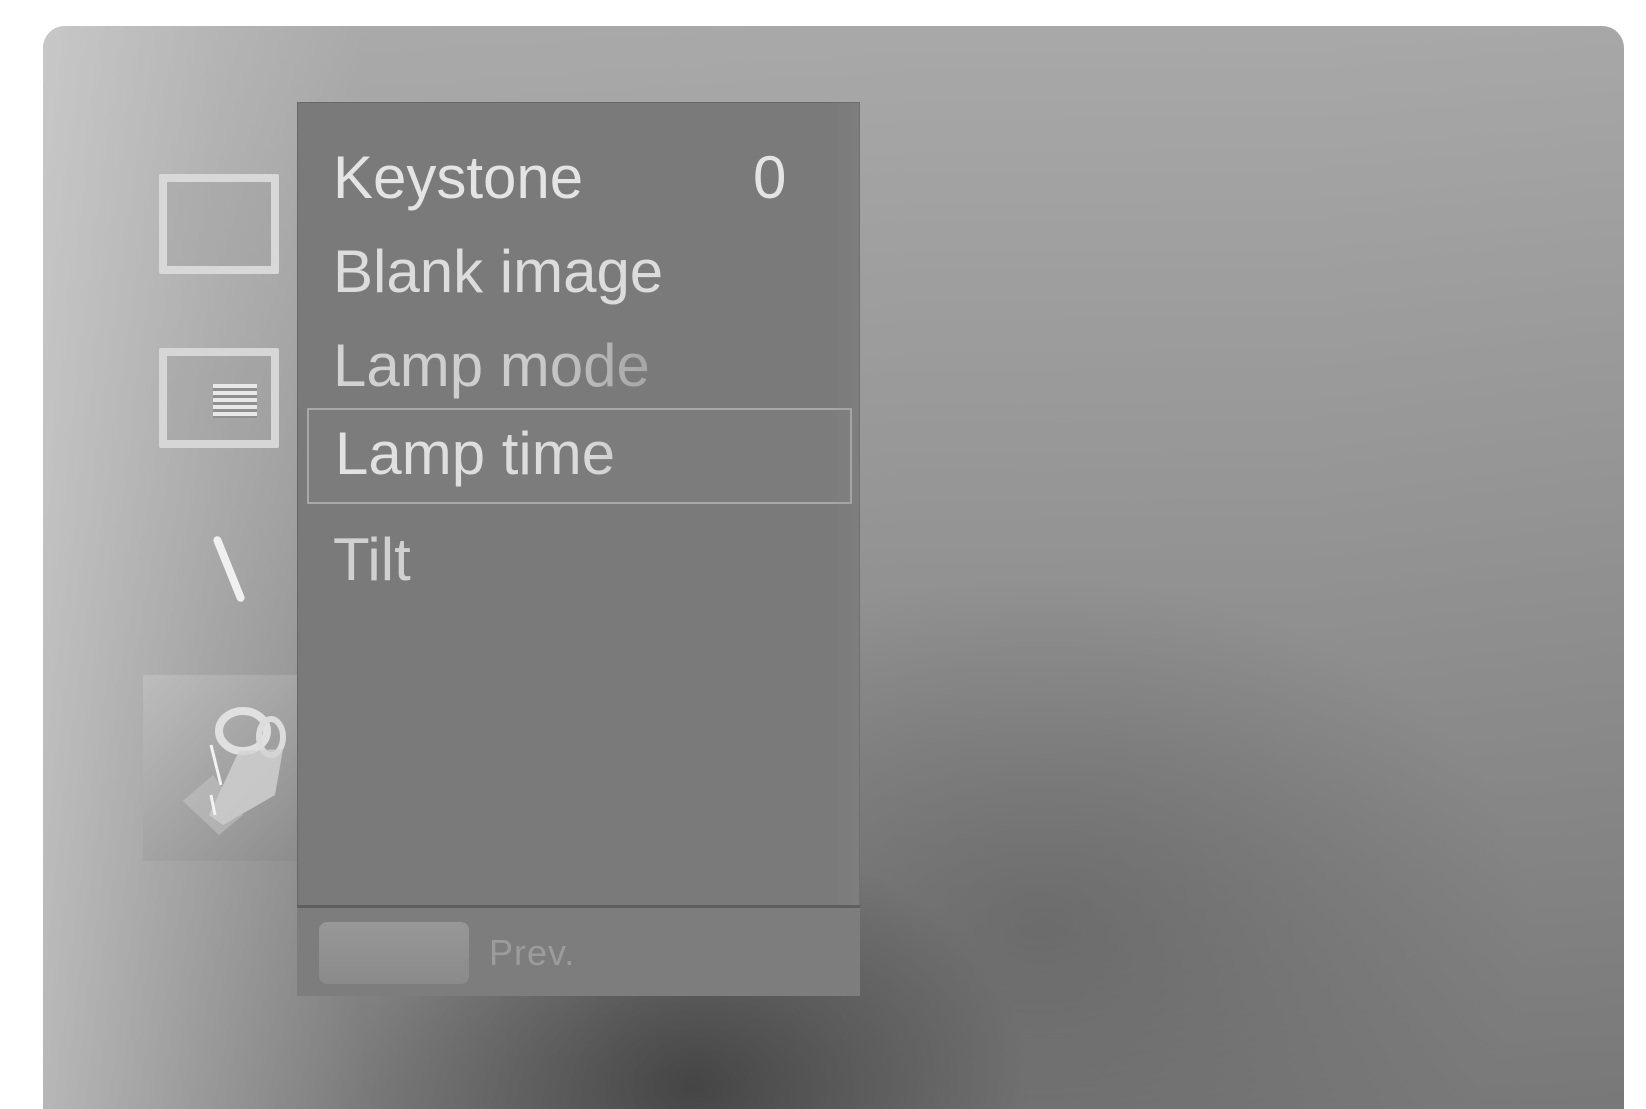 The height and width of the screenshot is (1109, 1646). Describe the element at coordinates (770, 177) in the screenshot. I see `menu-item-value: 0` at that location.